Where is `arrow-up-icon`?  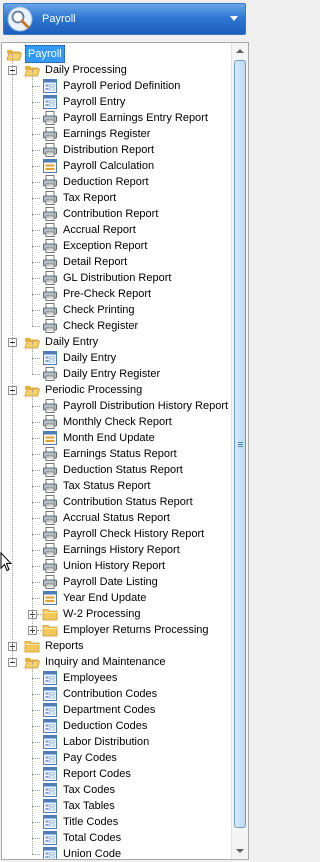 arrow-up-icon is located at coordinates (240, 51).